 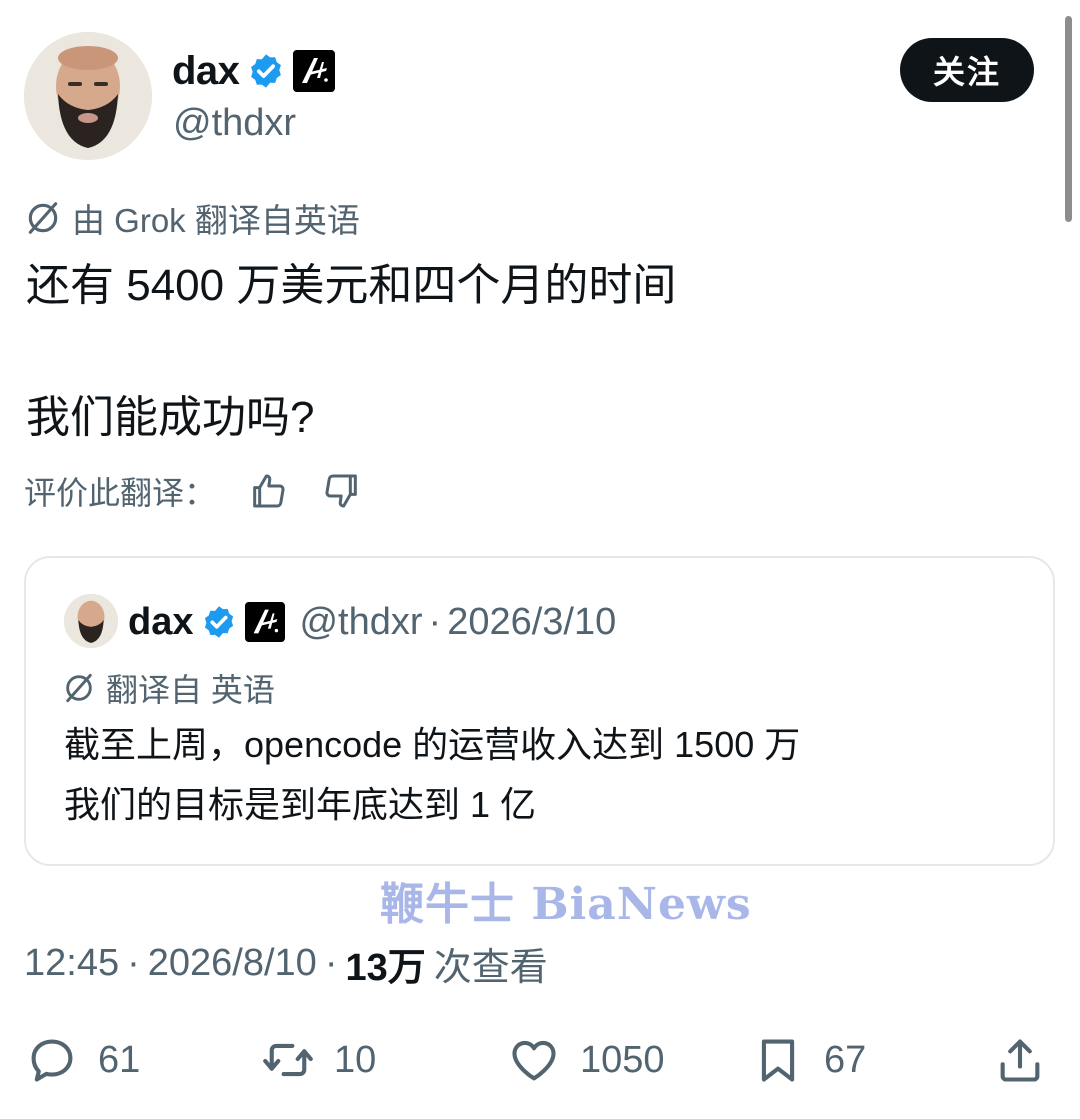 I want to click on tweet-meta: 12:45 · 2026/8/10 · 13万 次查看, so click(x=286, y=963).